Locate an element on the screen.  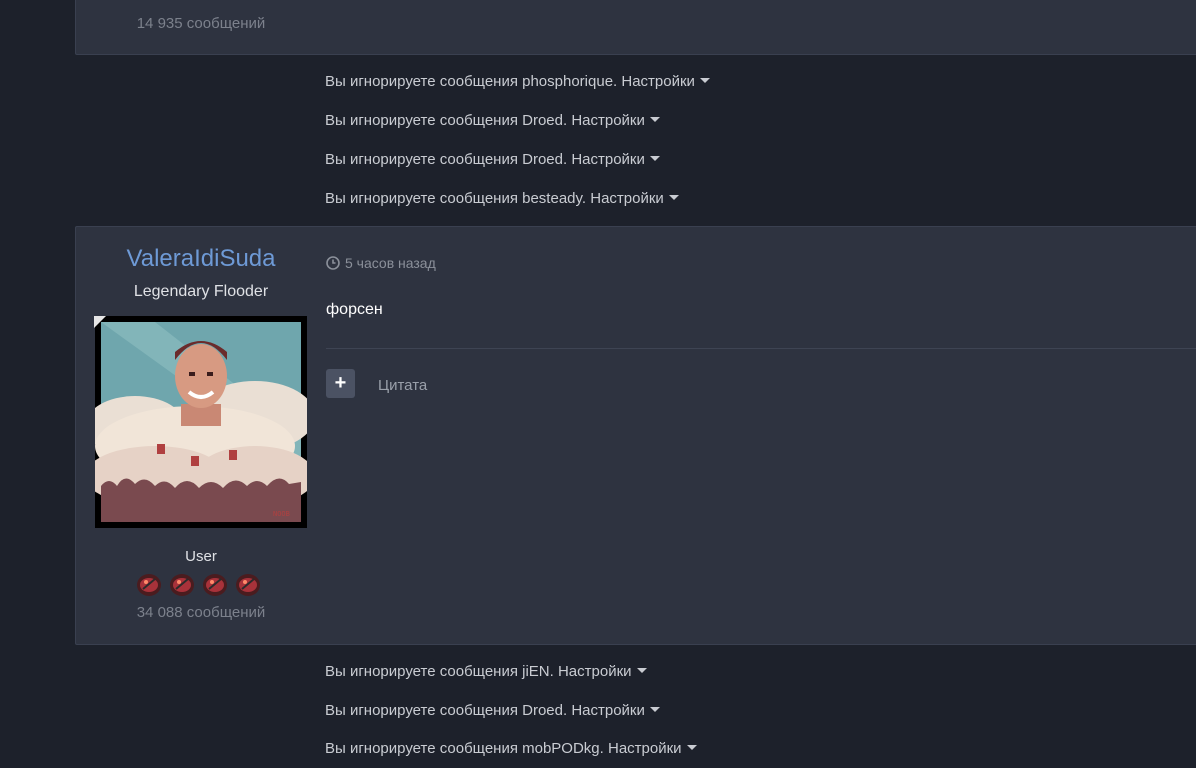
quote-button: Цитата is located at coordinates (402, 385).